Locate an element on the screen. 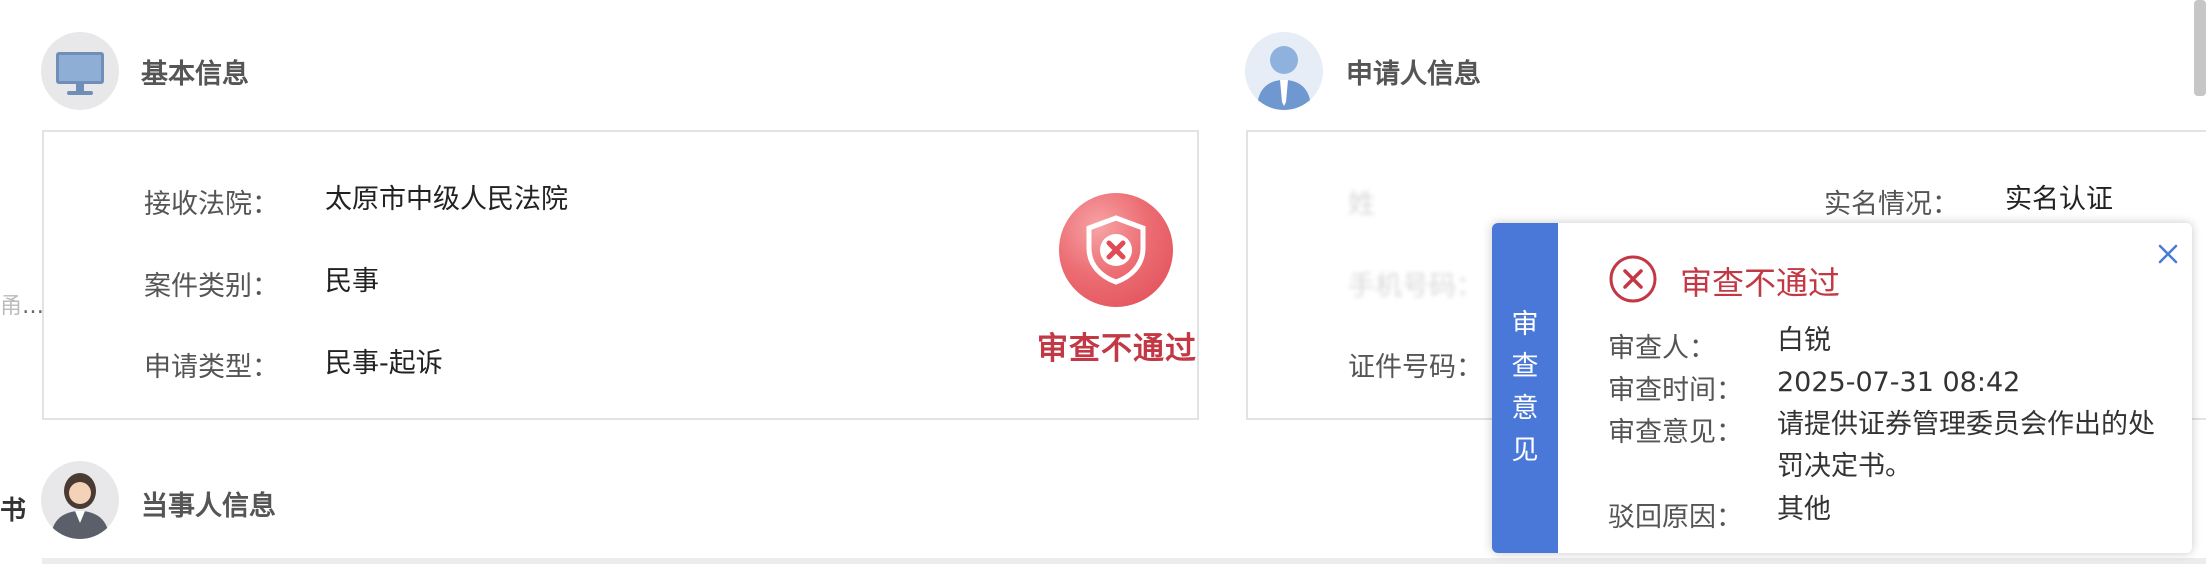  apply-type-label: 申请类型： is located at coordinates (211, 367).